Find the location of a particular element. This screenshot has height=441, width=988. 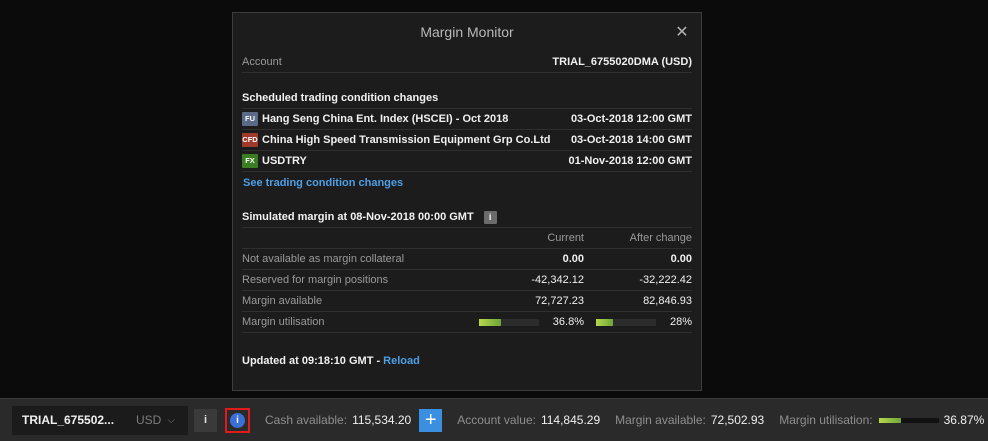

utilisation-current-value: 36.8% is located at coordinates (568, 322).